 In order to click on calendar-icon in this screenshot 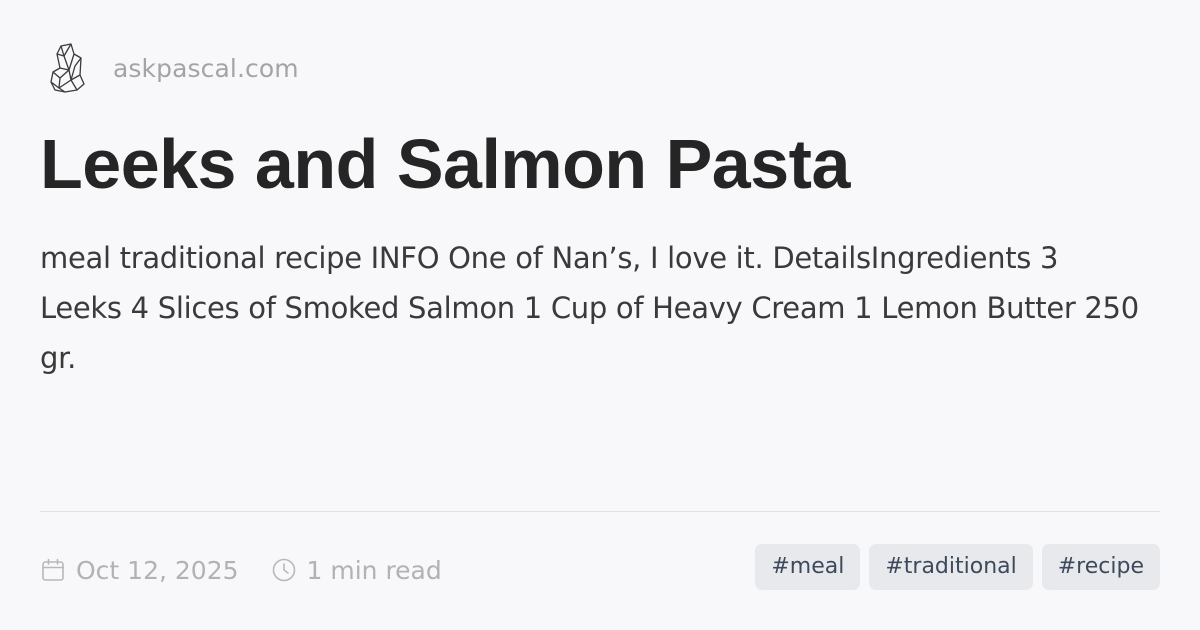, I will do `click(53, 569)`.